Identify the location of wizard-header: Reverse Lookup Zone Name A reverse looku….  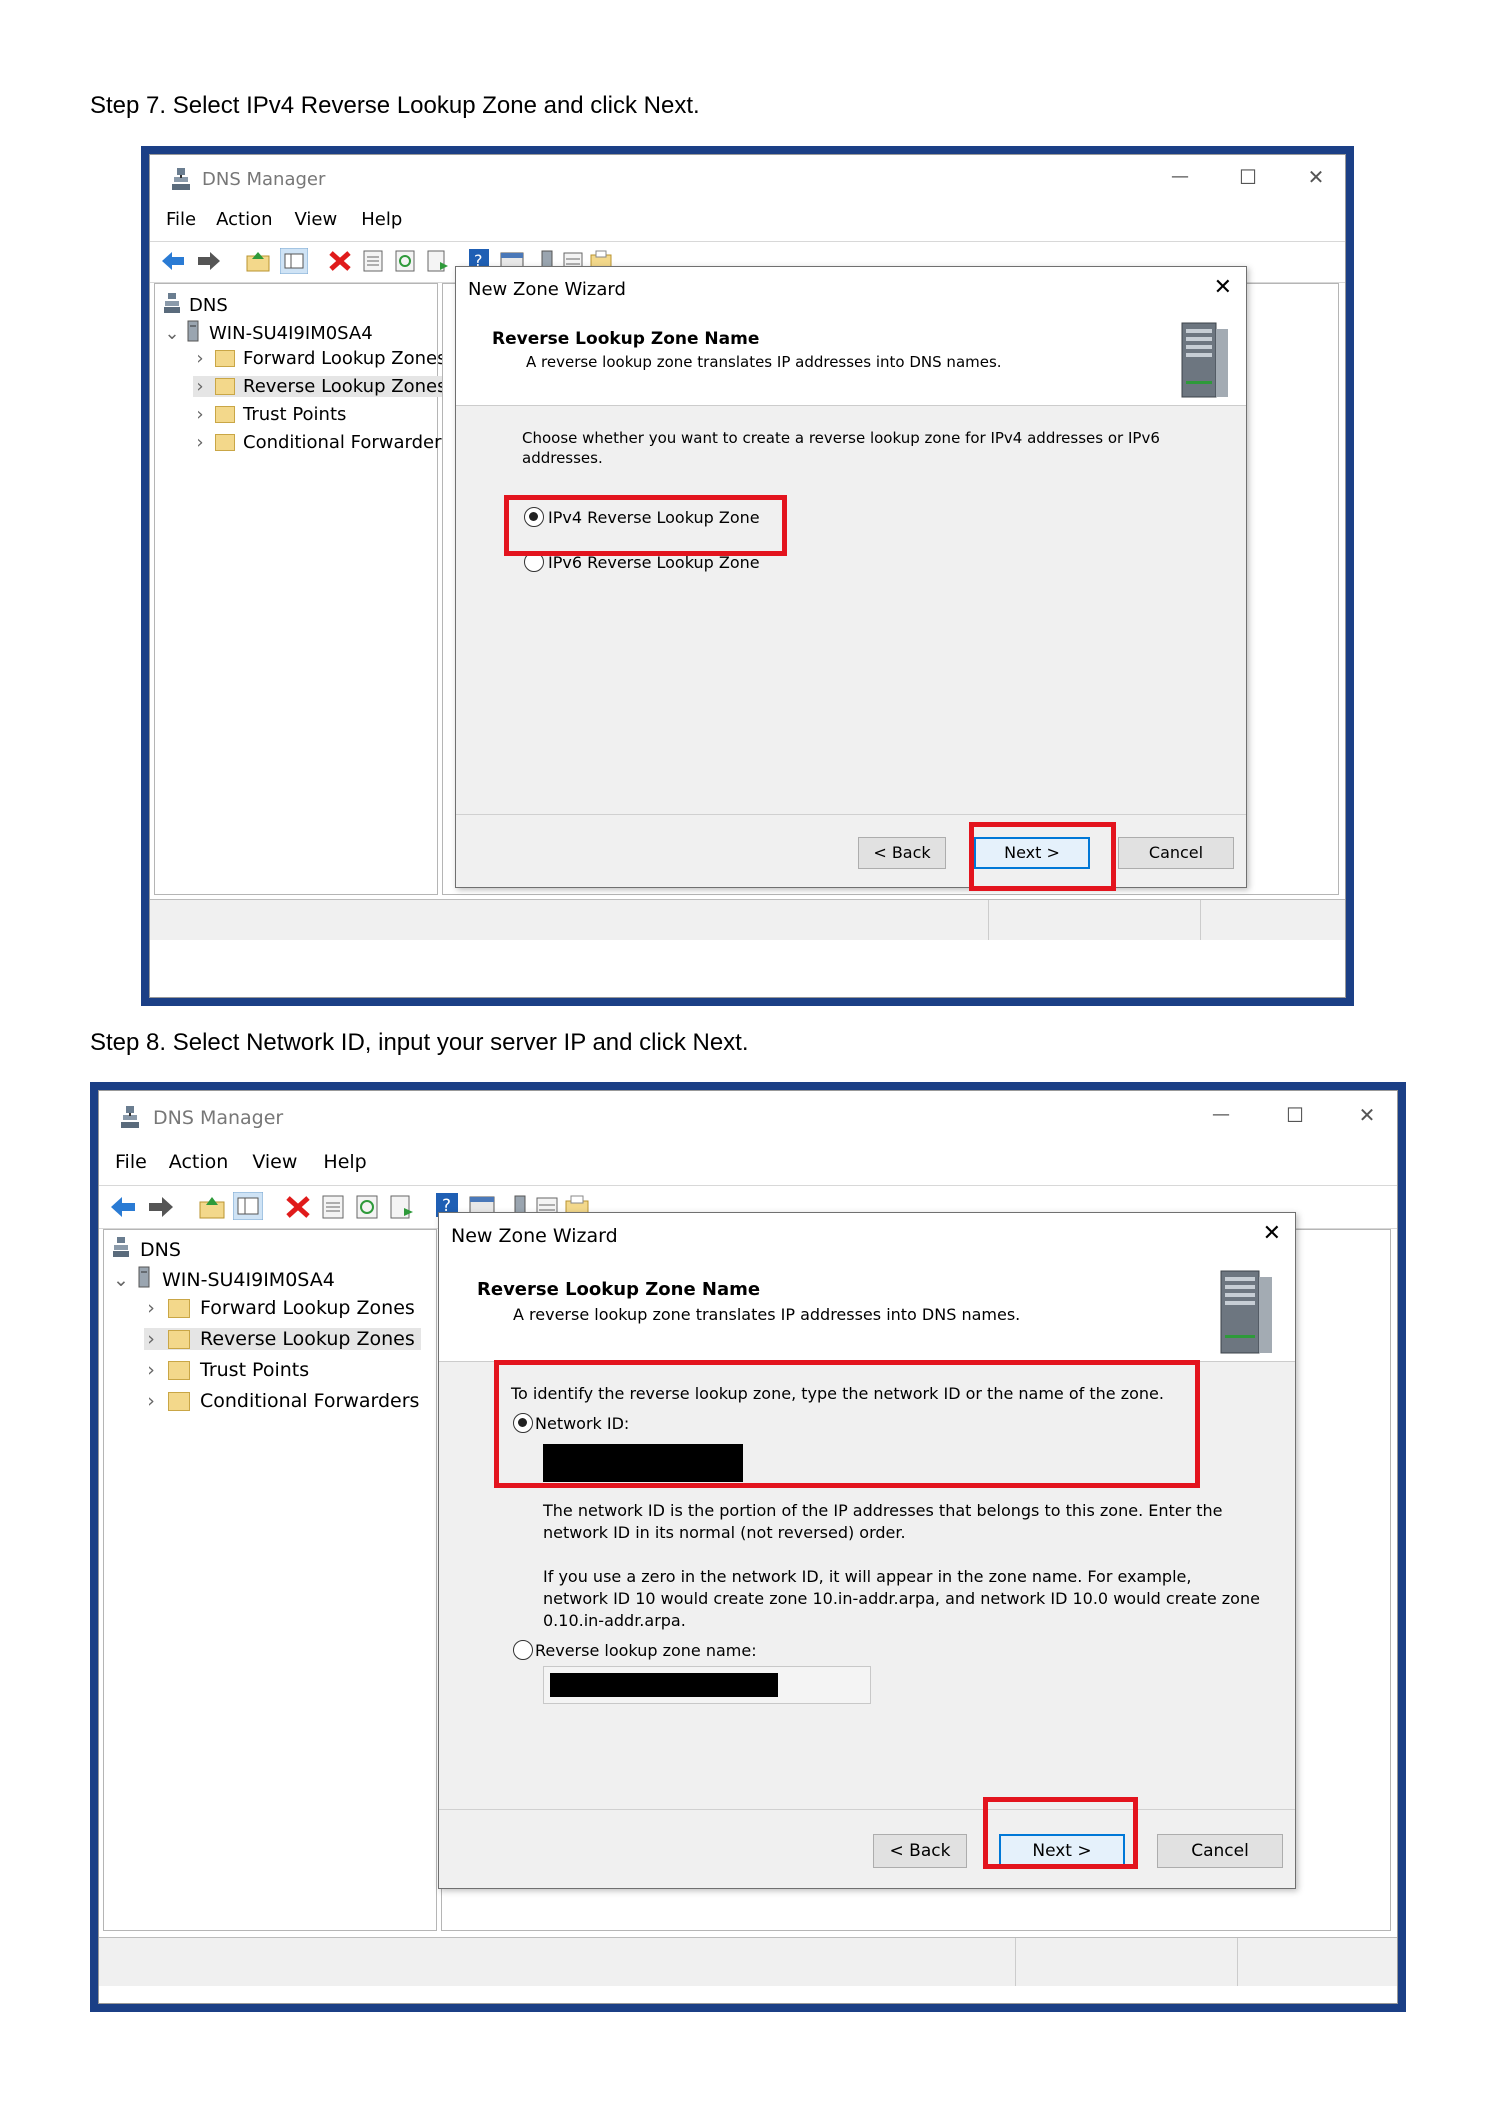
(867, 1312).